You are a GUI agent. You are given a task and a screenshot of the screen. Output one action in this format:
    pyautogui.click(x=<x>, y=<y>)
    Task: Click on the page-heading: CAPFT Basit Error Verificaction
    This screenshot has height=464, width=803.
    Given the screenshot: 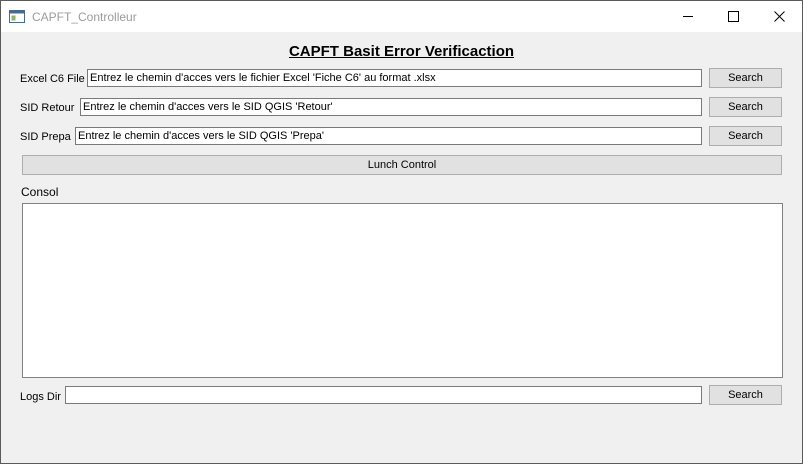 What is the action you would take?
    pyautogui.click(x=401, y=51)
    